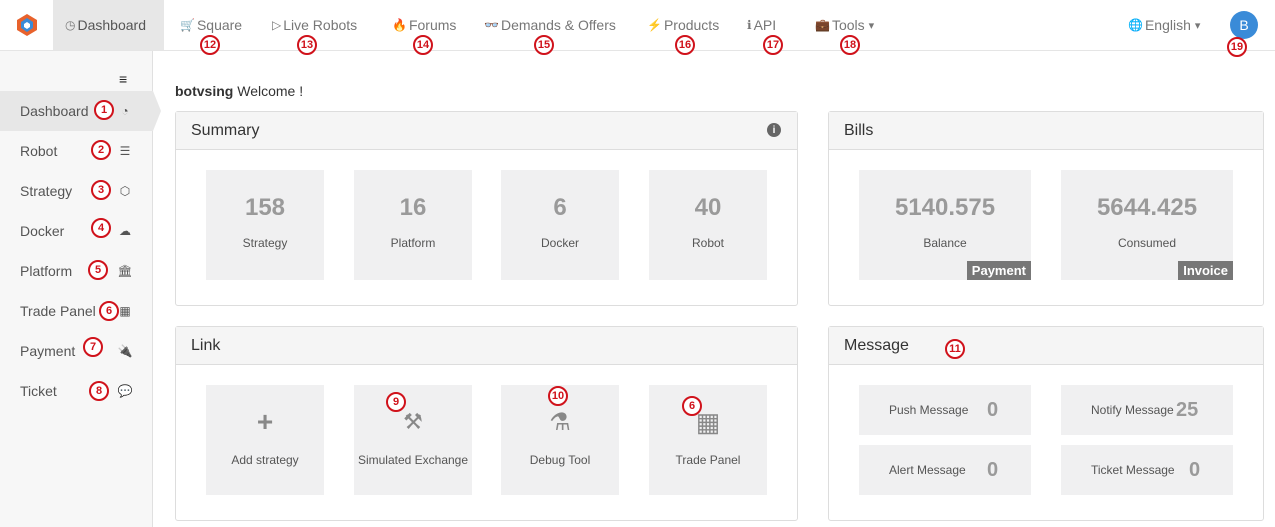 The image size is (1275, 527). I want to click on payment-button: Payment, so click(998, 270).